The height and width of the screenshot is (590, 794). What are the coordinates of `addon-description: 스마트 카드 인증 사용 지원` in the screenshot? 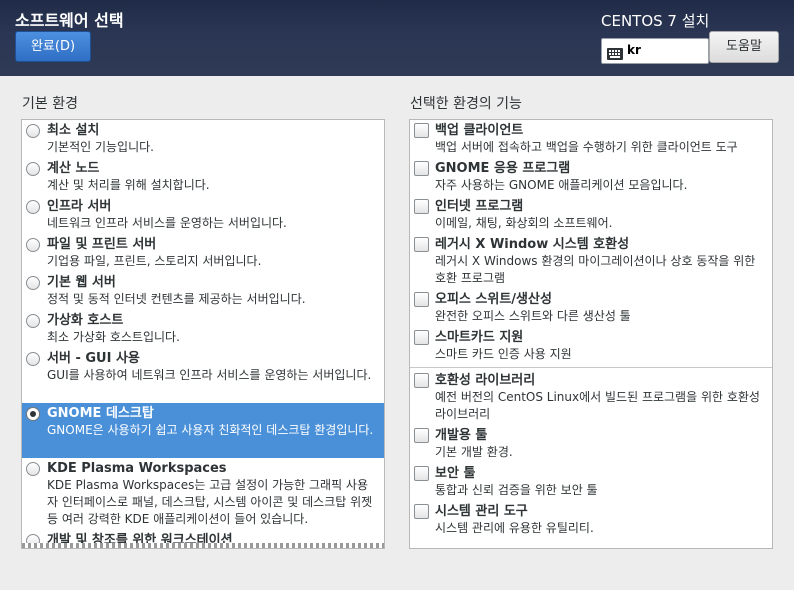 It's located at (503, 354).